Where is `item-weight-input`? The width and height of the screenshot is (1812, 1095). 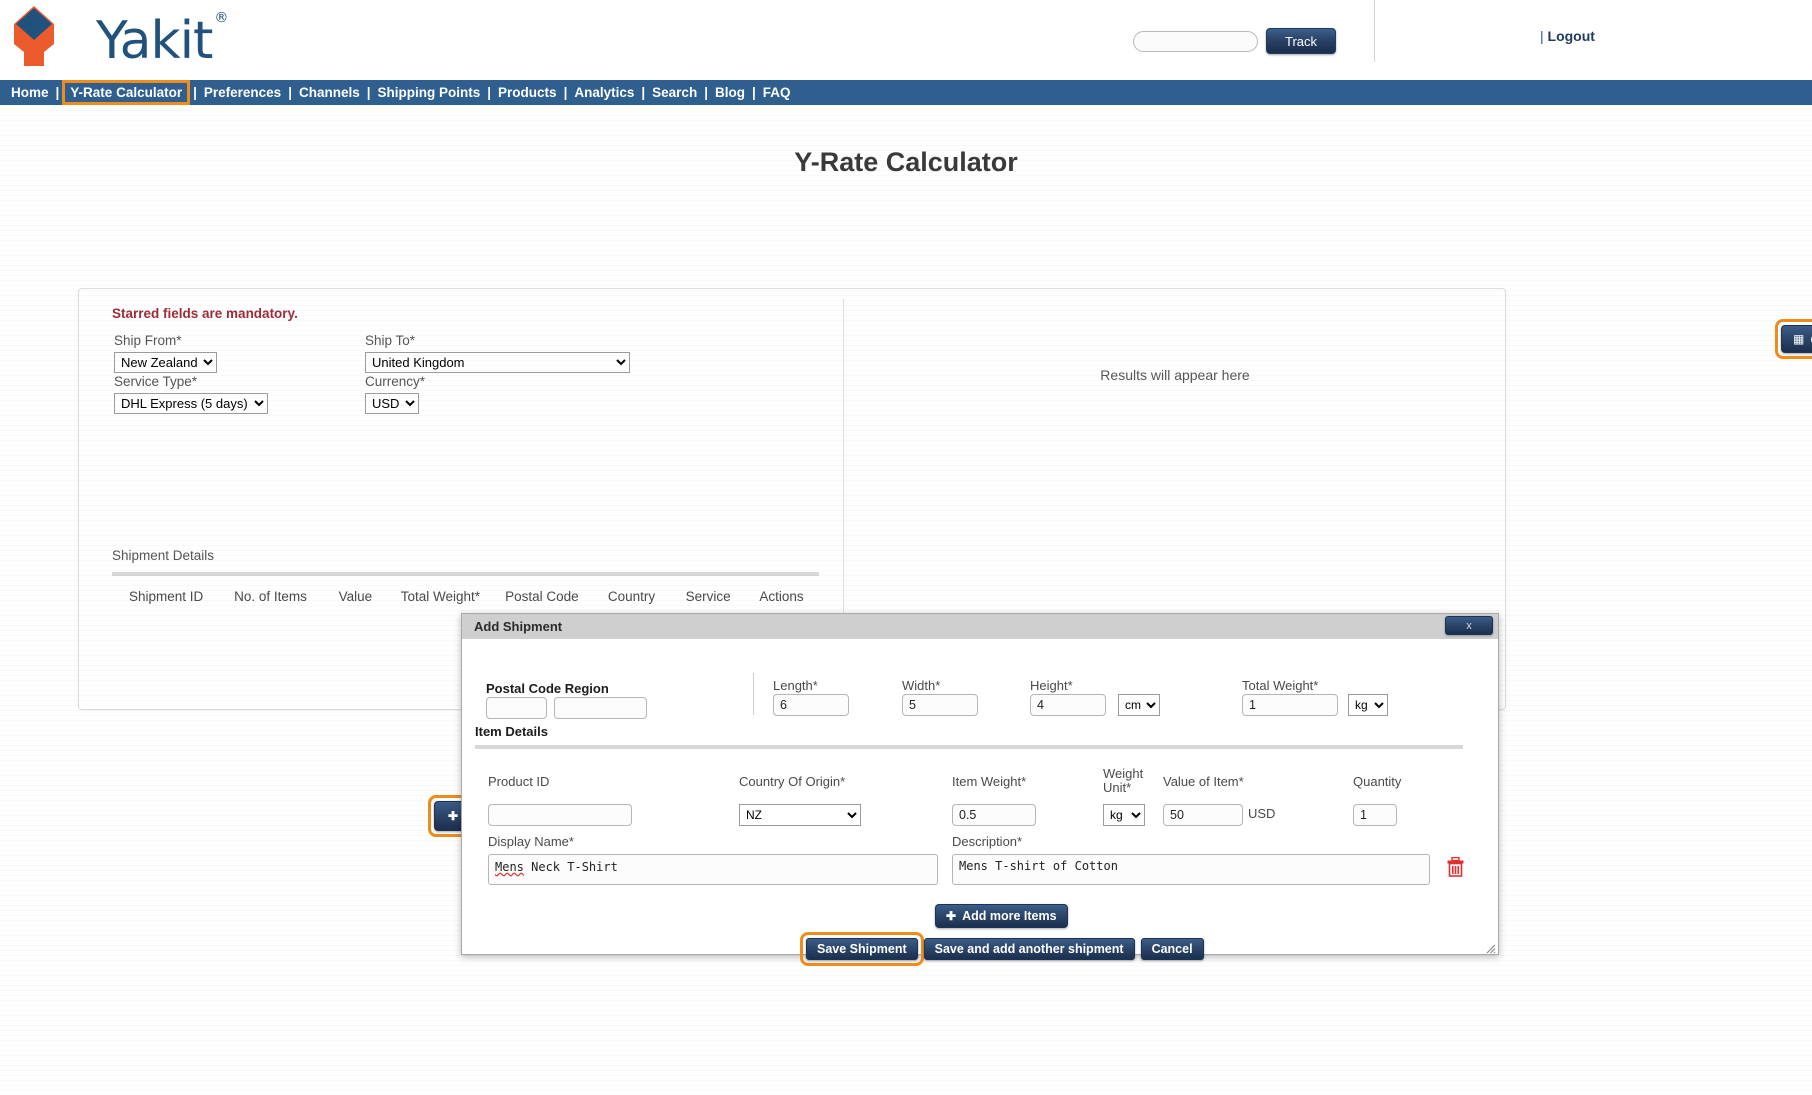 item-weight-input is located at coordinates (994, 815).